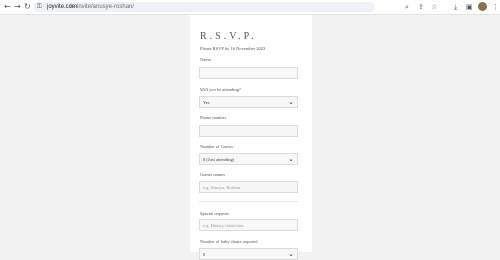 The width and height of the screenshot is (500, 260). What do you see at coordinates (7, 7) in the screenshot?
I see `arrow-left-icon: ←` at bounding box center [7, 7].